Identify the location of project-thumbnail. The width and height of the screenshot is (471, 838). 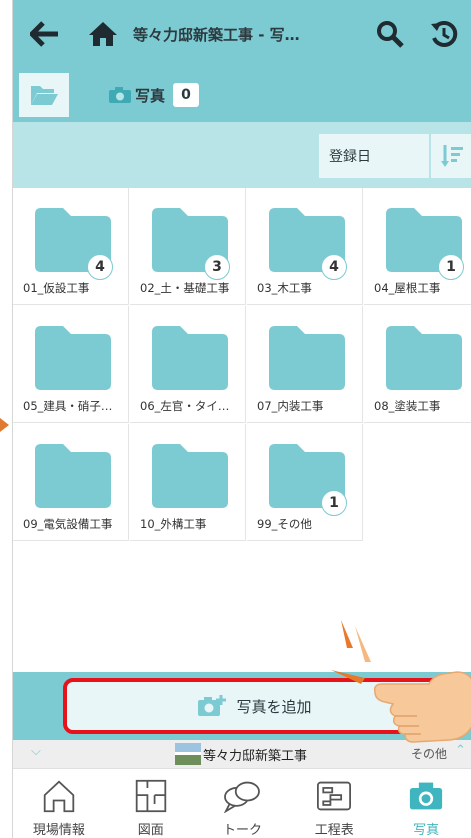
(188, 754).